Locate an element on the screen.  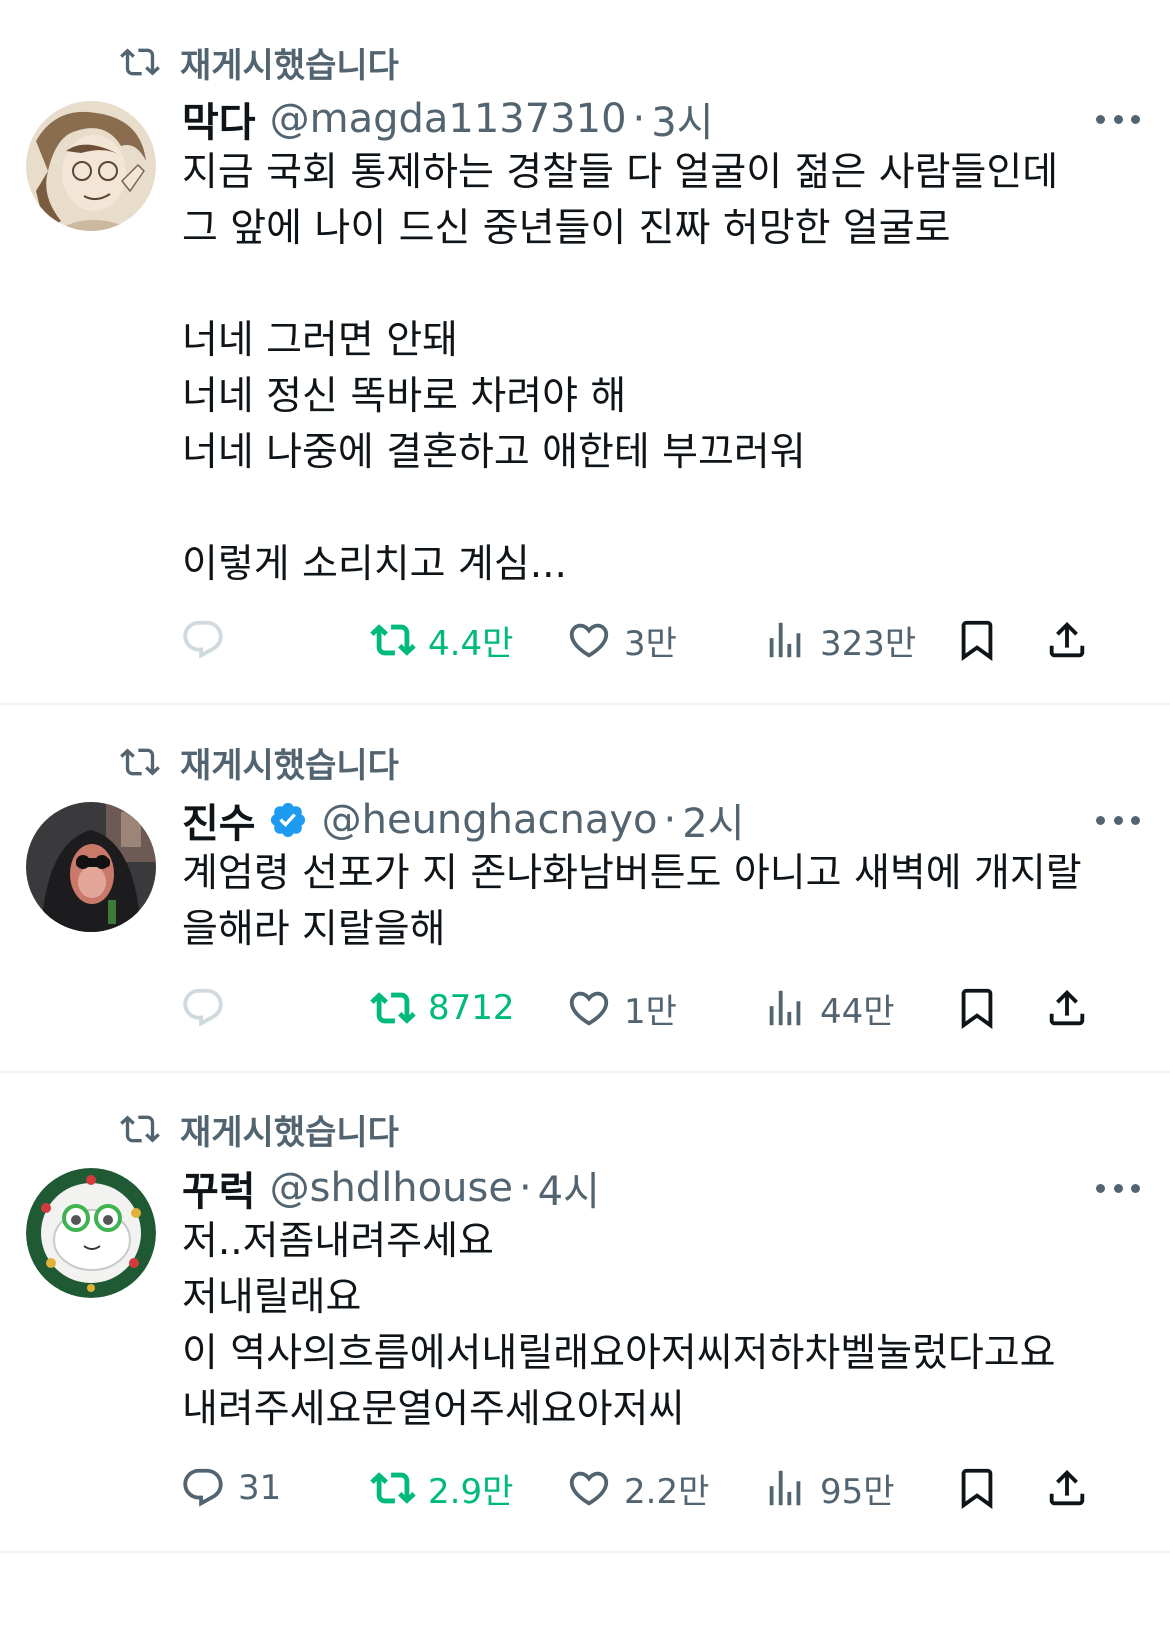
user-handle: @magda1137310 is located at coordinates (448, 119).